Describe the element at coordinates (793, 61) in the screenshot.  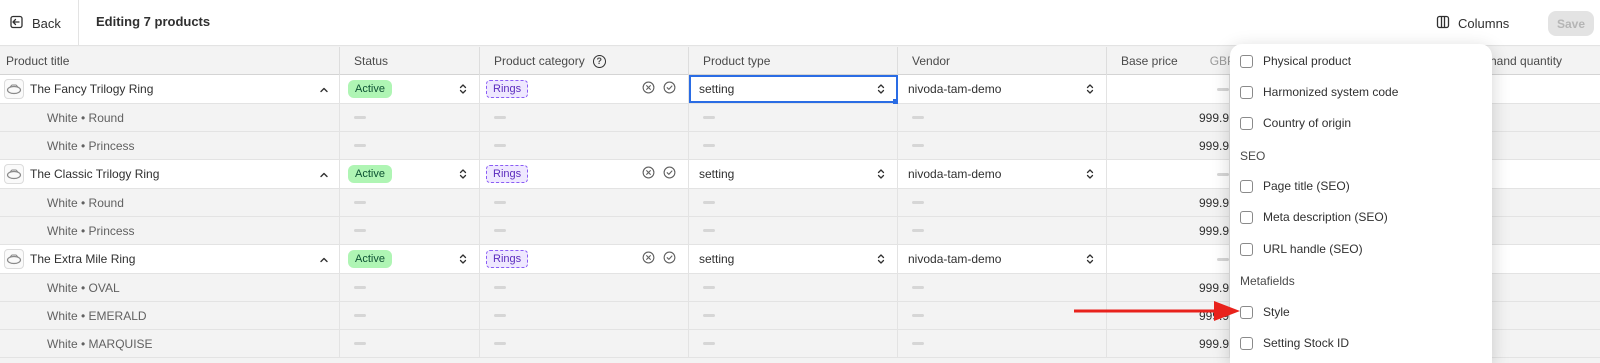
I see `header-product-type: Product type` at that location.